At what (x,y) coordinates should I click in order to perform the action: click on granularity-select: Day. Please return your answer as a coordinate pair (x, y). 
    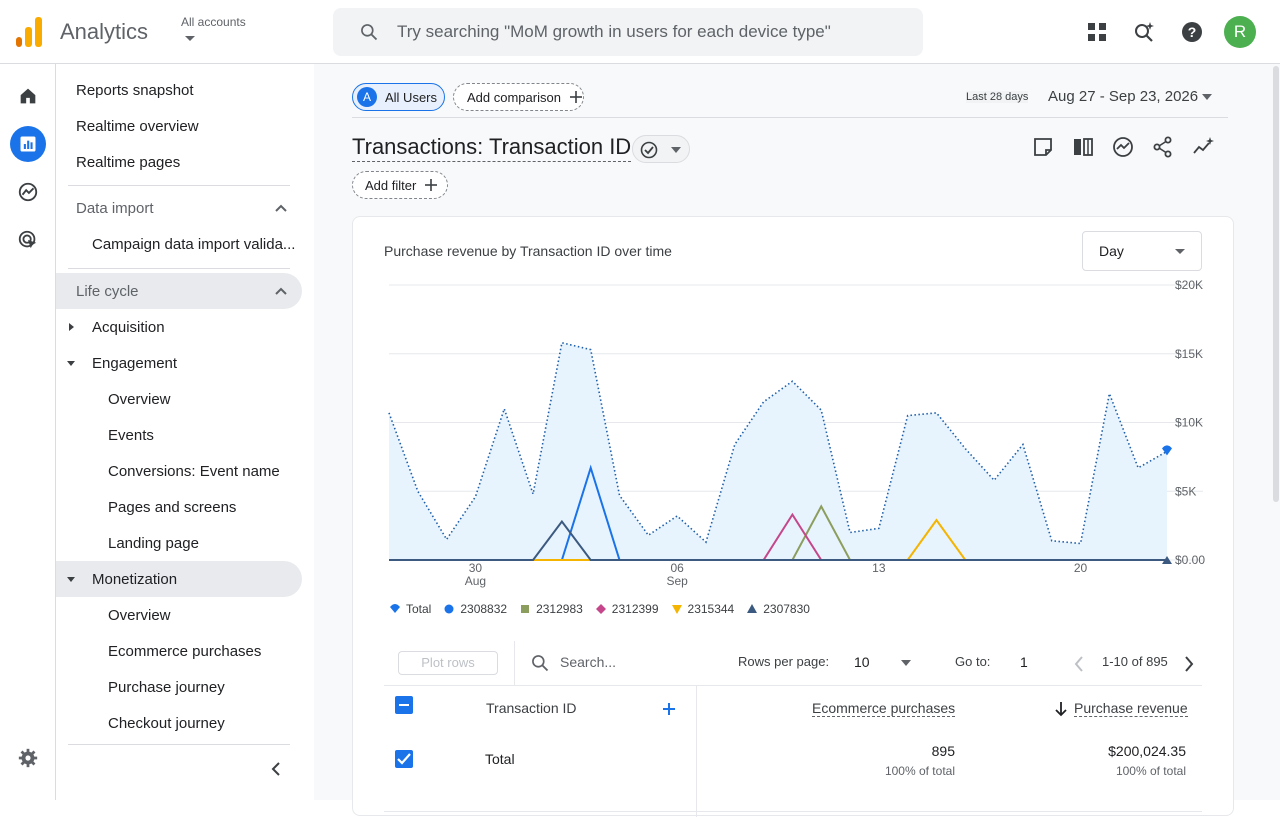
    Looking at the image, I should click on (1142, 251).